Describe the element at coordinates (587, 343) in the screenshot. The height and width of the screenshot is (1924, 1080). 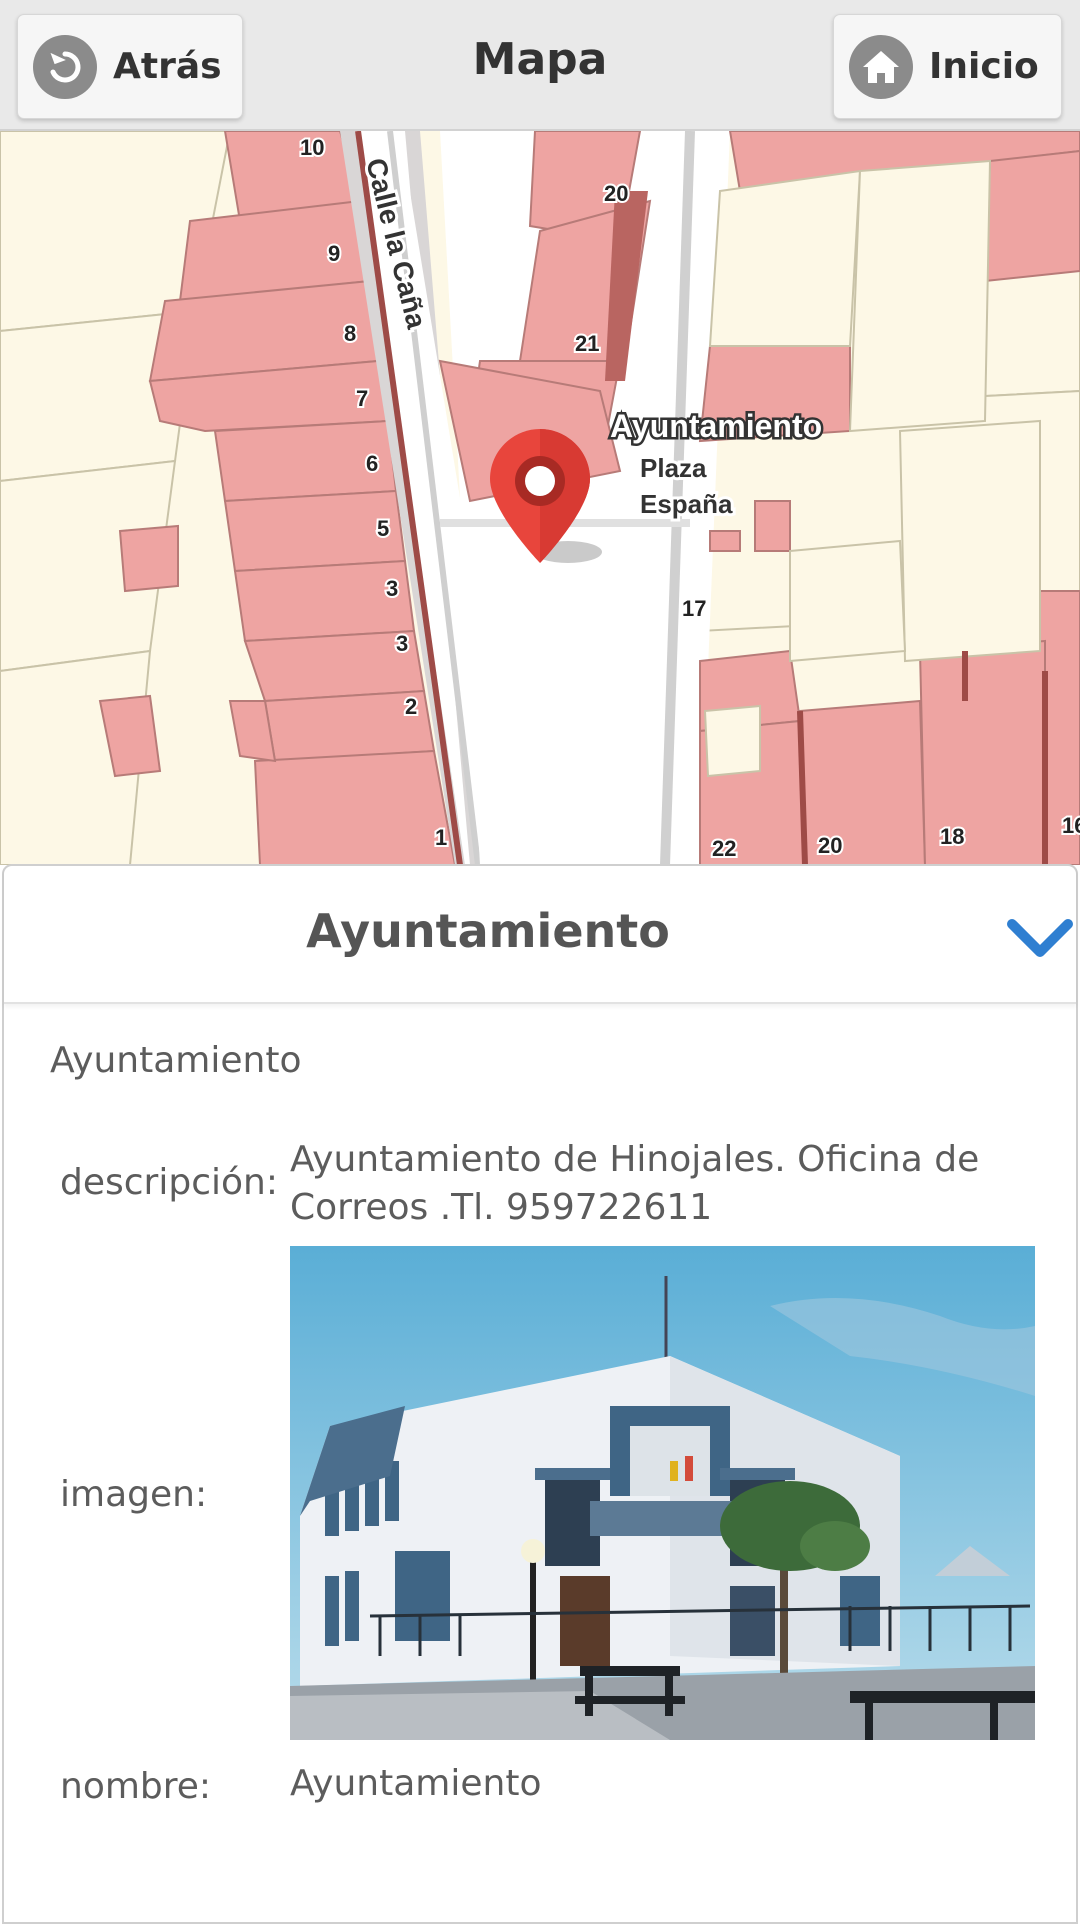
I see `house-number: 21` at that location.